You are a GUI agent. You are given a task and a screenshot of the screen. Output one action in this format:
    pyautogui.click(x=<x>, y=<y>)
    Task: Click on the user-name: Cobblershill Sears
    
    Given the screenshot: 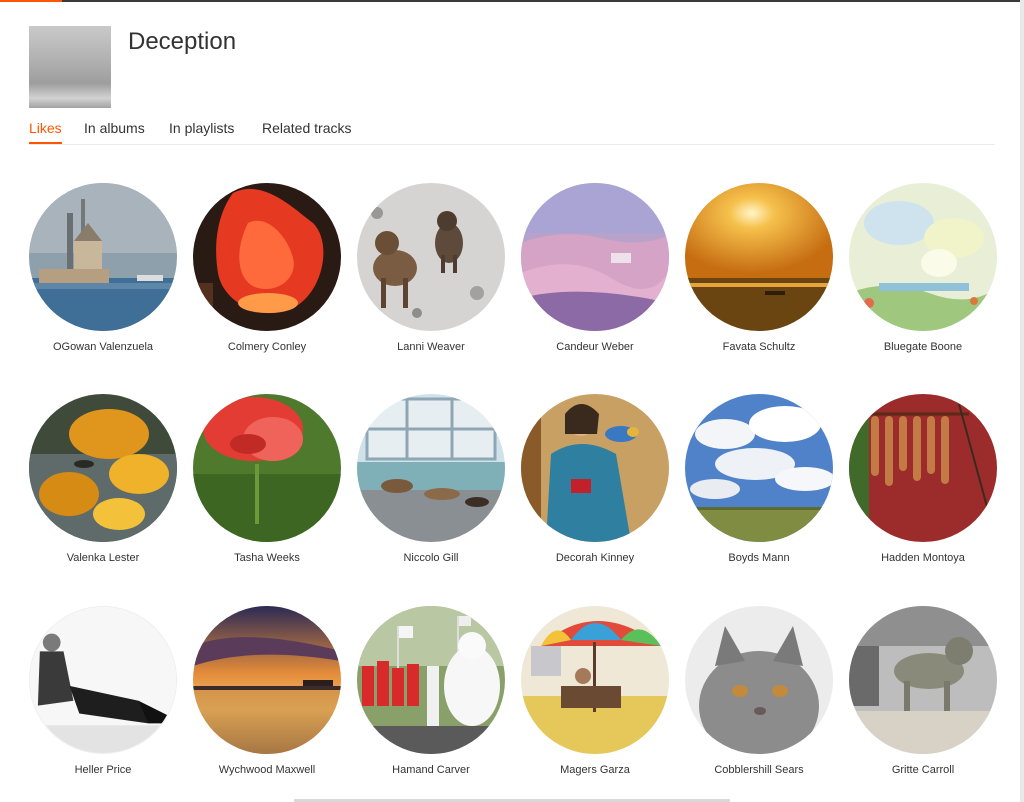 What is the action you would take?
    pyautogui.click(x=759, y=770)
    